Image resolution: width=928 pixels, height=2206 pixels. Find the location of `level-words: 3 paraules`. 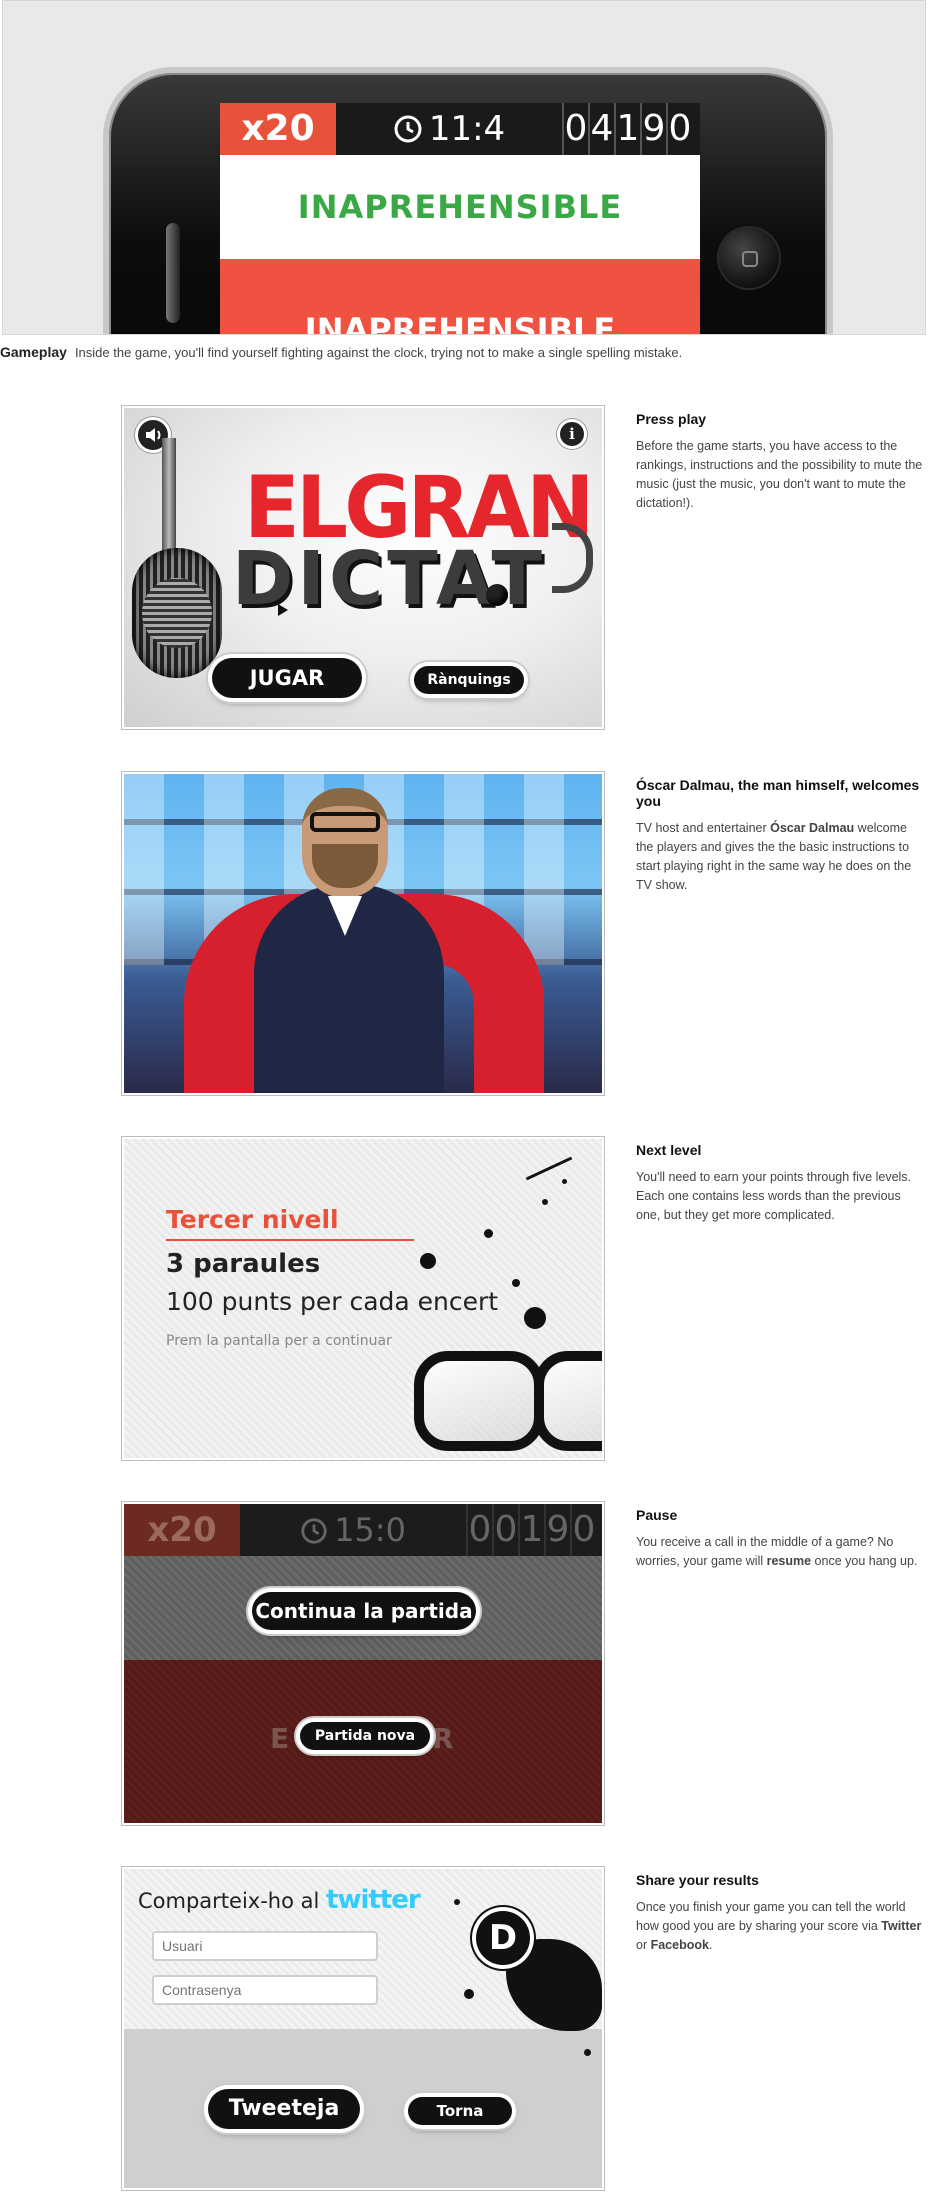

level-words: 3 paraules is located at coordinates (243, 1264).